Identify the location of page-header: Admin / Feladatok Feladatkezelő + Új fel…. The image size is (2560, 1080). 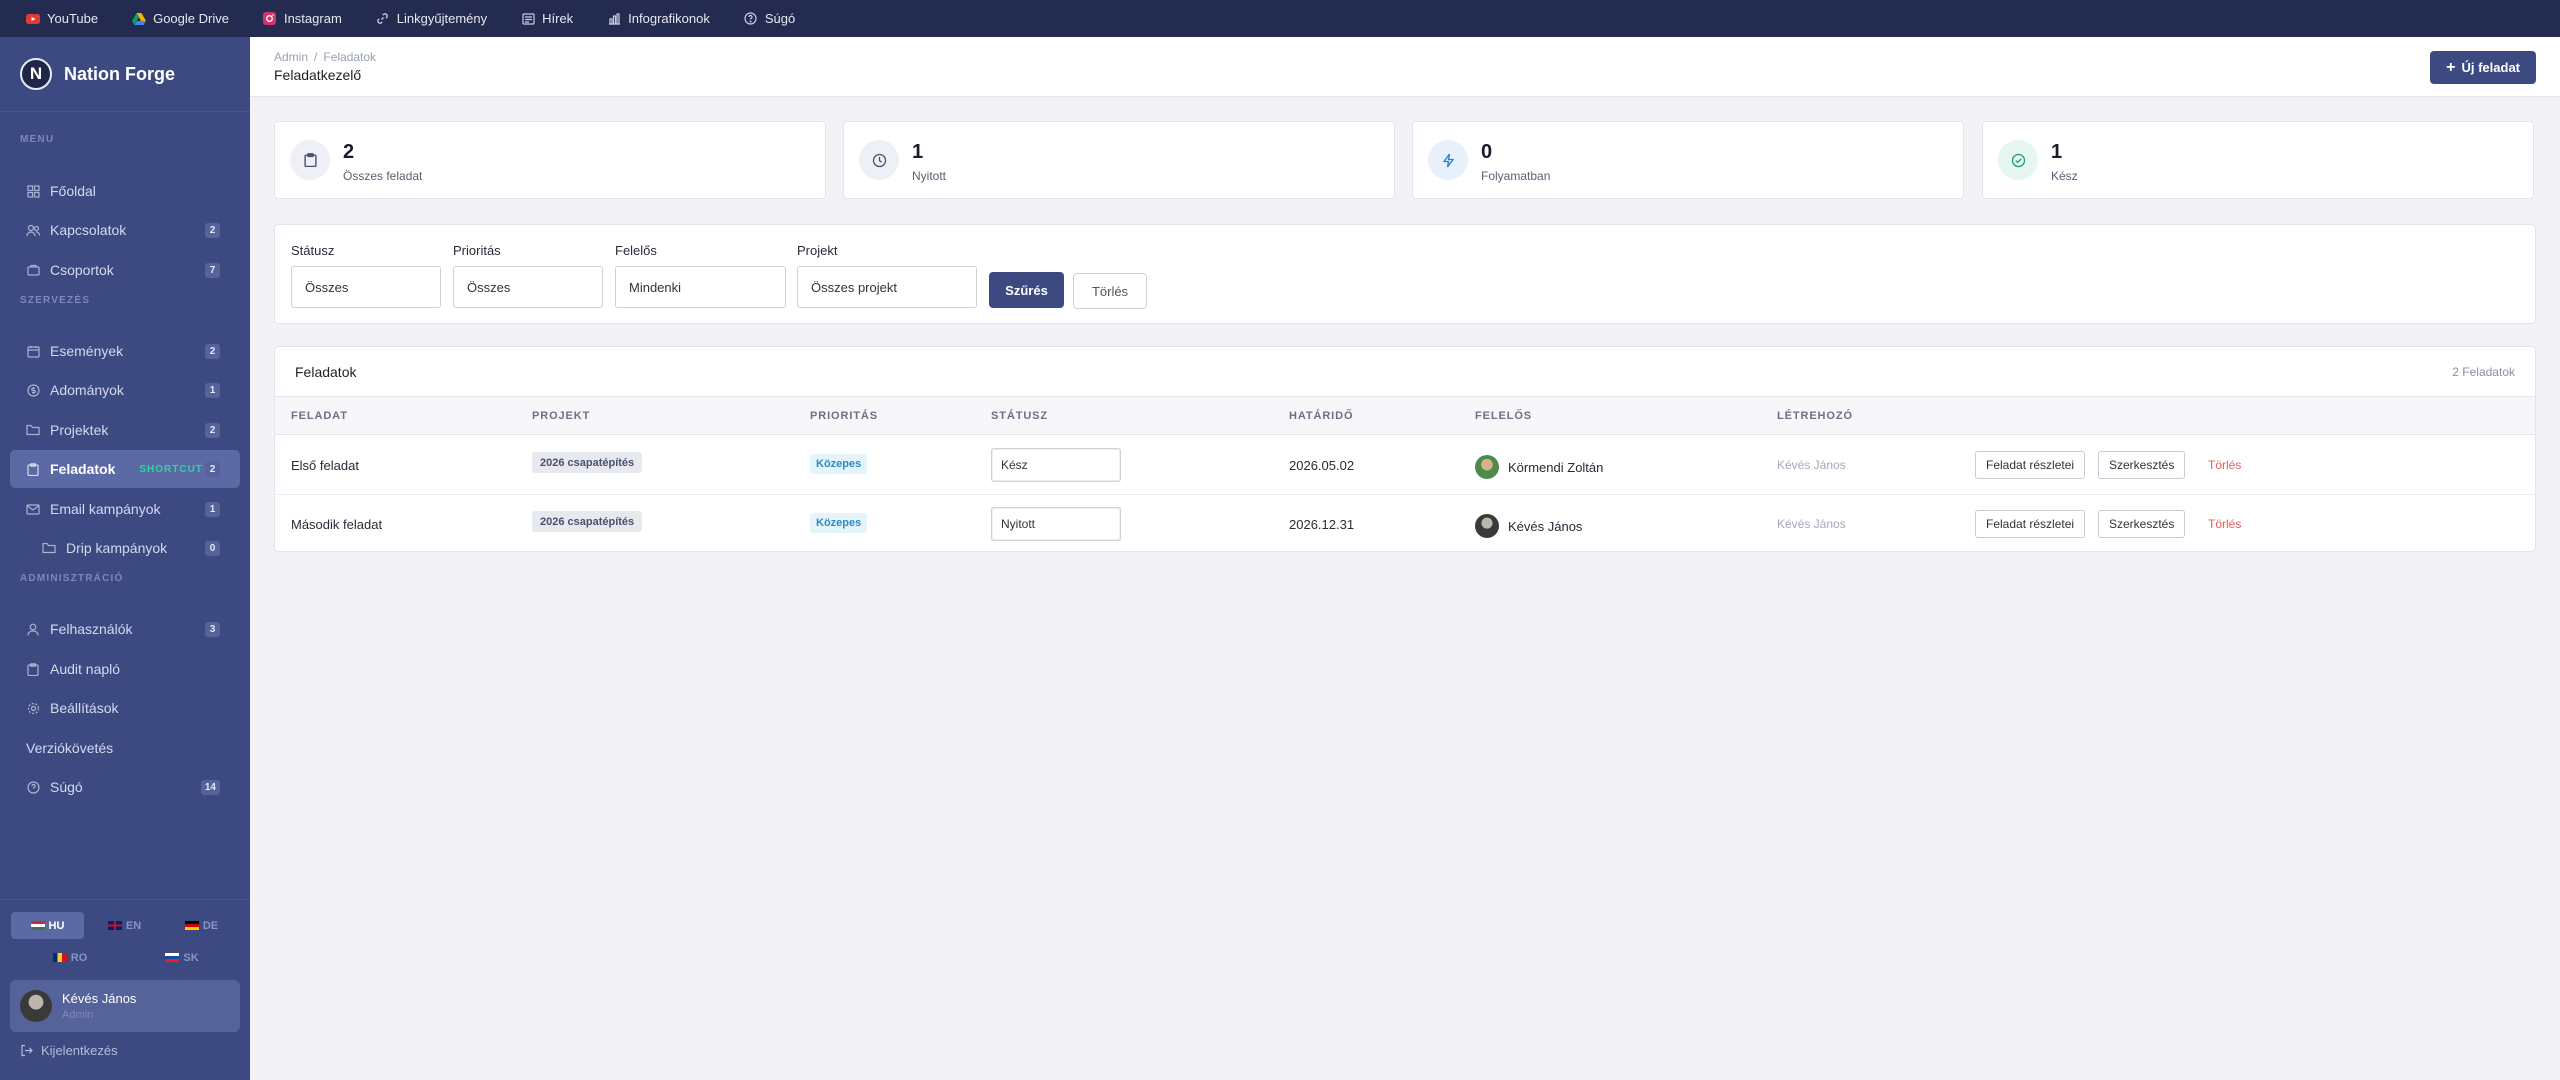
(1405, 67).